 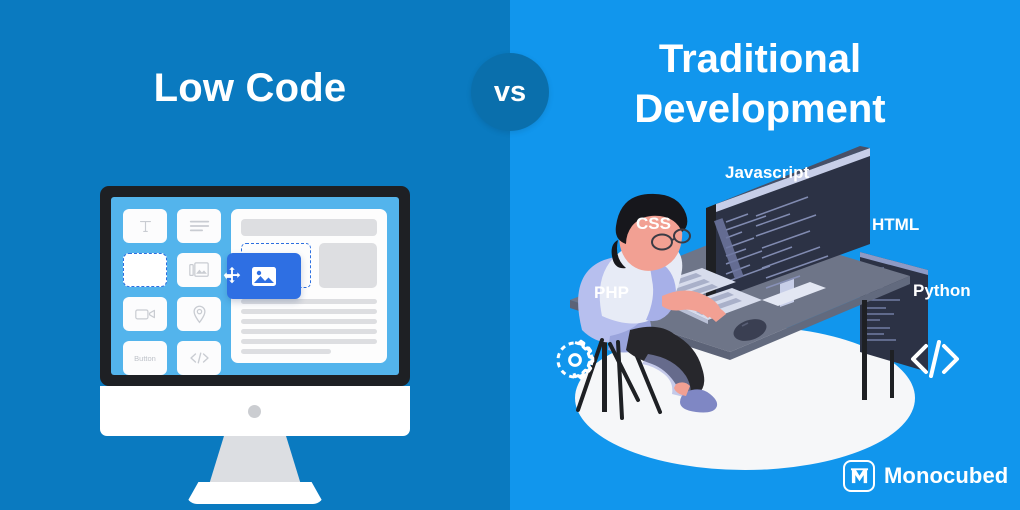 I want to click on image-gallery-icon, so click(x=199, y=269).